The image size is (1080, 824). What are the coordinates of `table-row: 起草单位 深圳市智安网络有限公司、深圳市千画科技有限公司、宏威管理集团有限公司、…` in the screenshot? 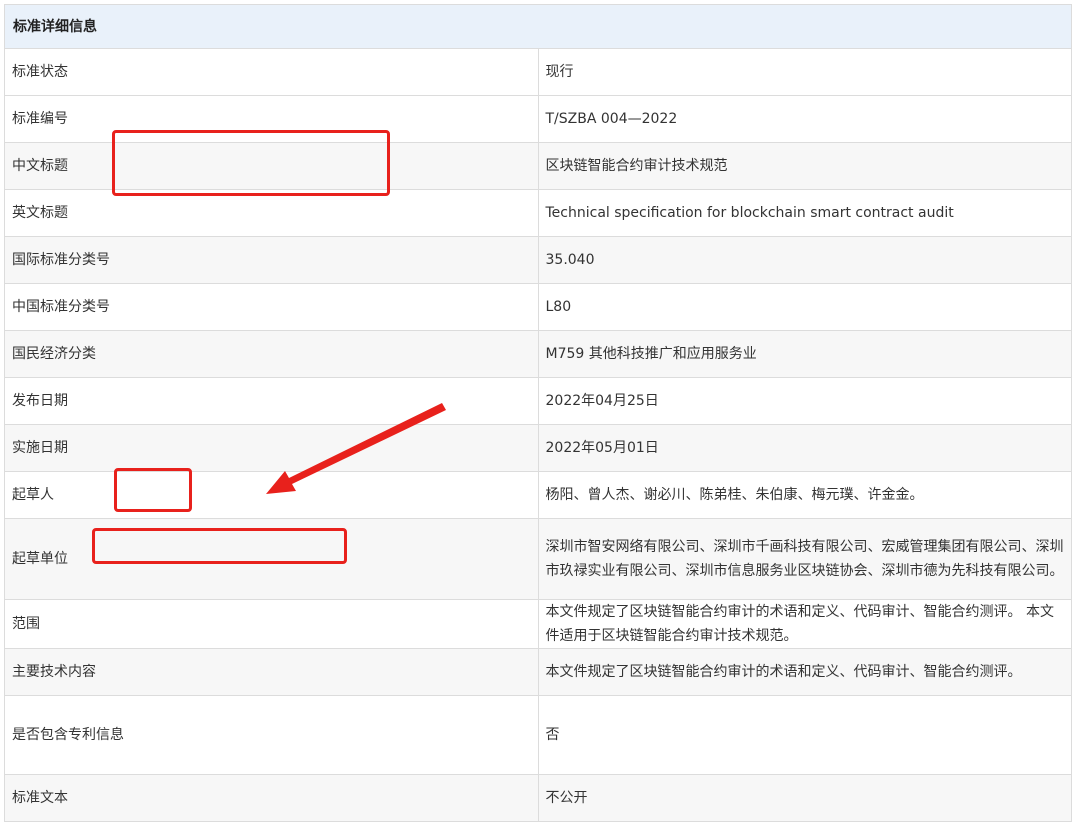 It's located at (538, 559).